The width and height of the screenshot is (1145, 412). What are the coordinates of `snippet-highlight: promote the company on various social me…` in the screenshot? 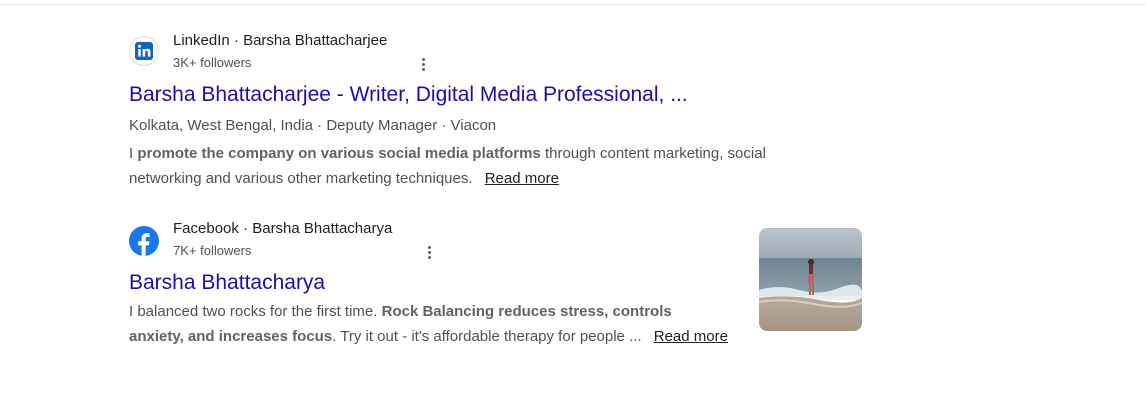 It's located at (339, 153).